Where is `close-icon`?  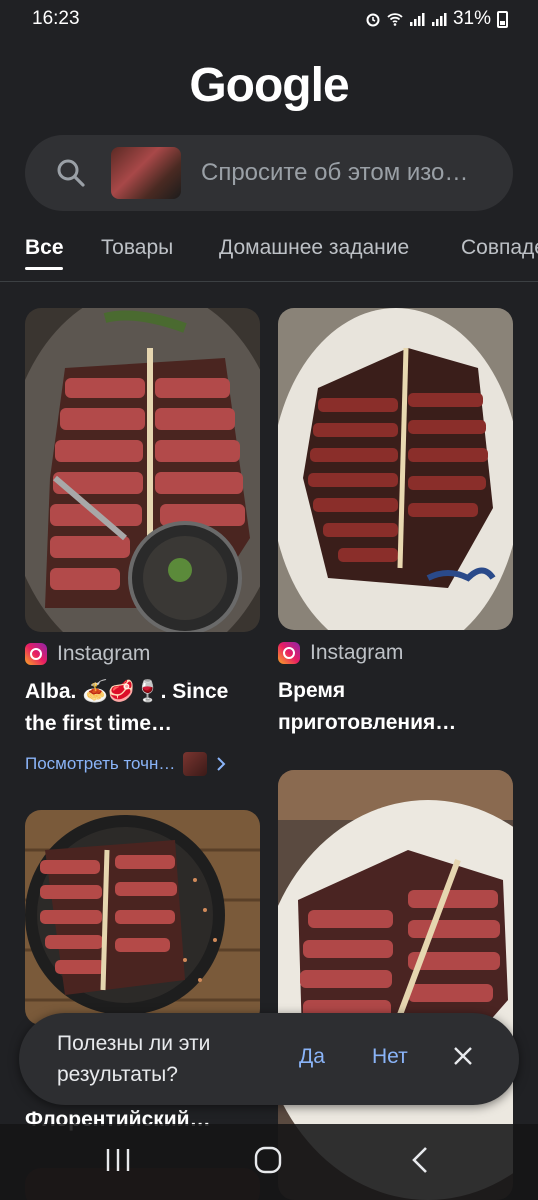 close-icon is located at coordinates (463, 1056).